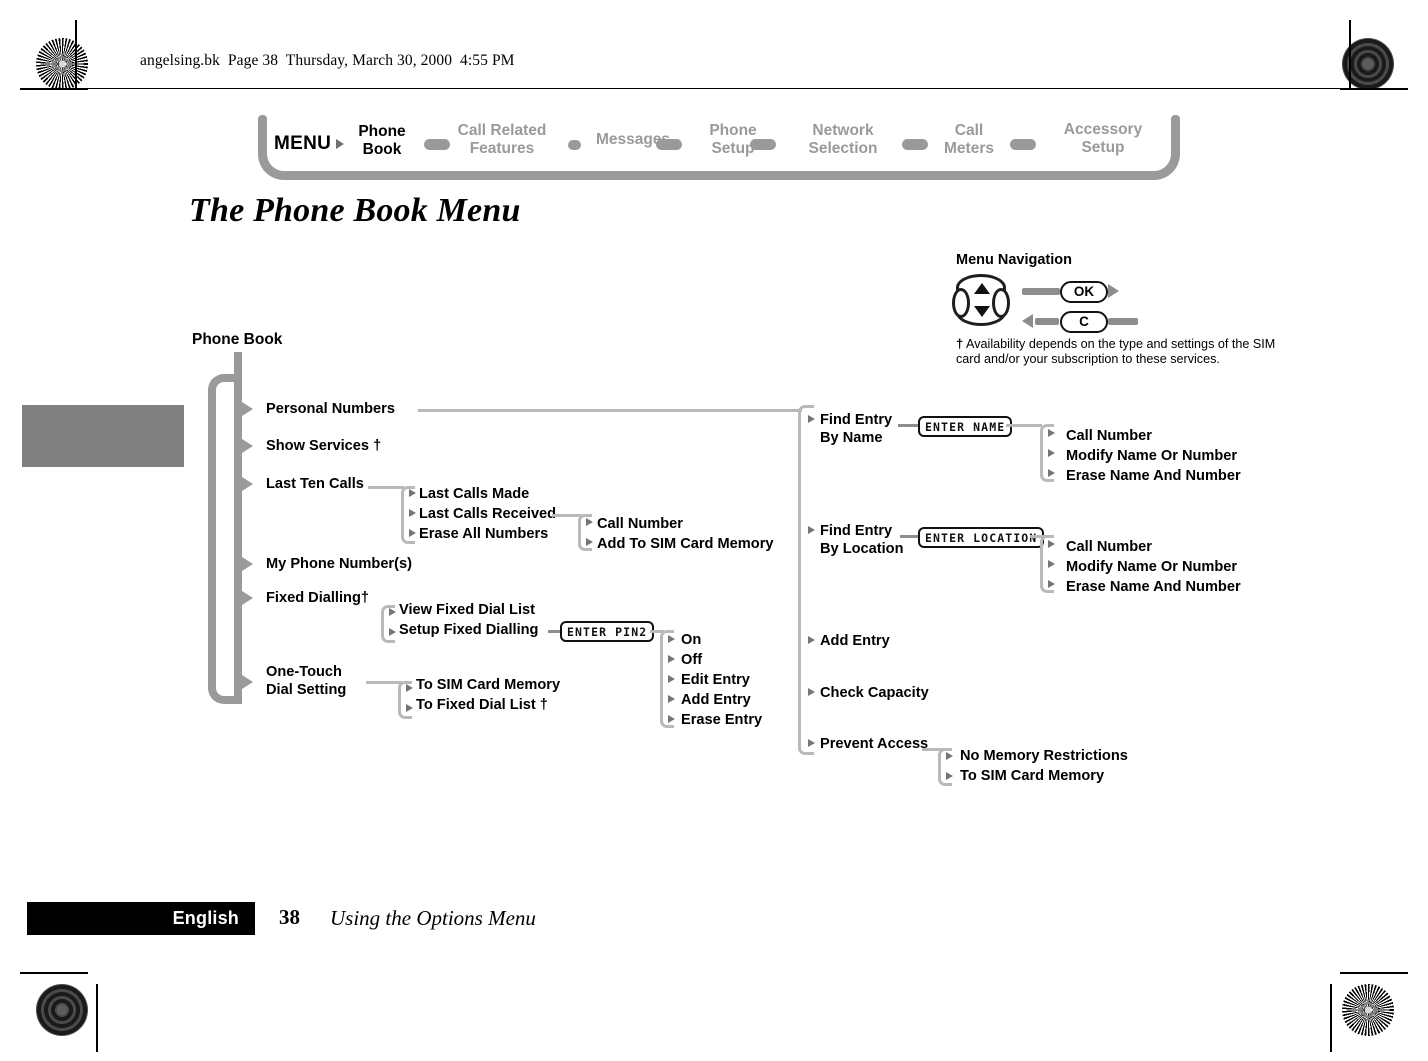 This screenshot has width=1428, height=1061. What do you see at coordinates (502, 140) in the screenshot?
I see `menubar-item-call-related-features: Call Related Features` at bounding box center [502, 140].